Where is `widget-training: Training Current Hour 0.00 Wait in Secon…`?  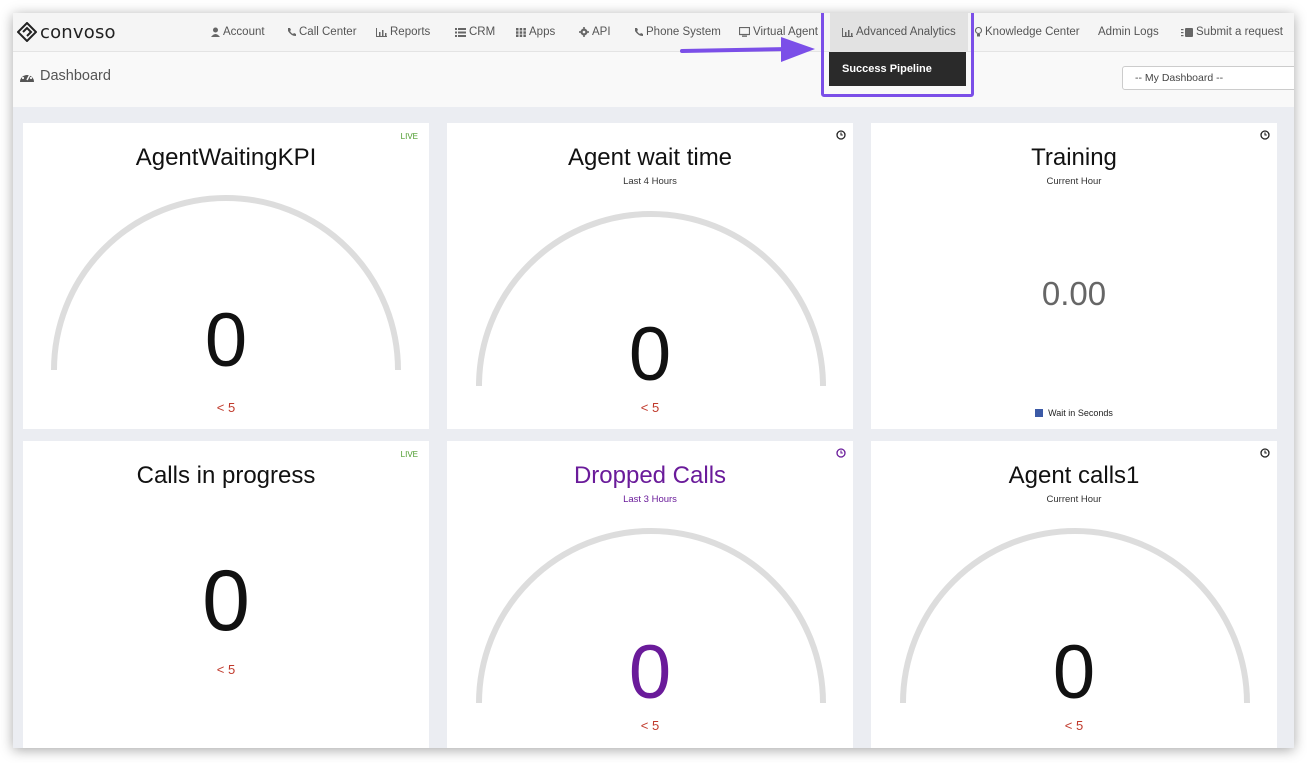 widget-training: Training Current Hour 0.00 Wait in Secon… is located at coordinates (1074, 276).